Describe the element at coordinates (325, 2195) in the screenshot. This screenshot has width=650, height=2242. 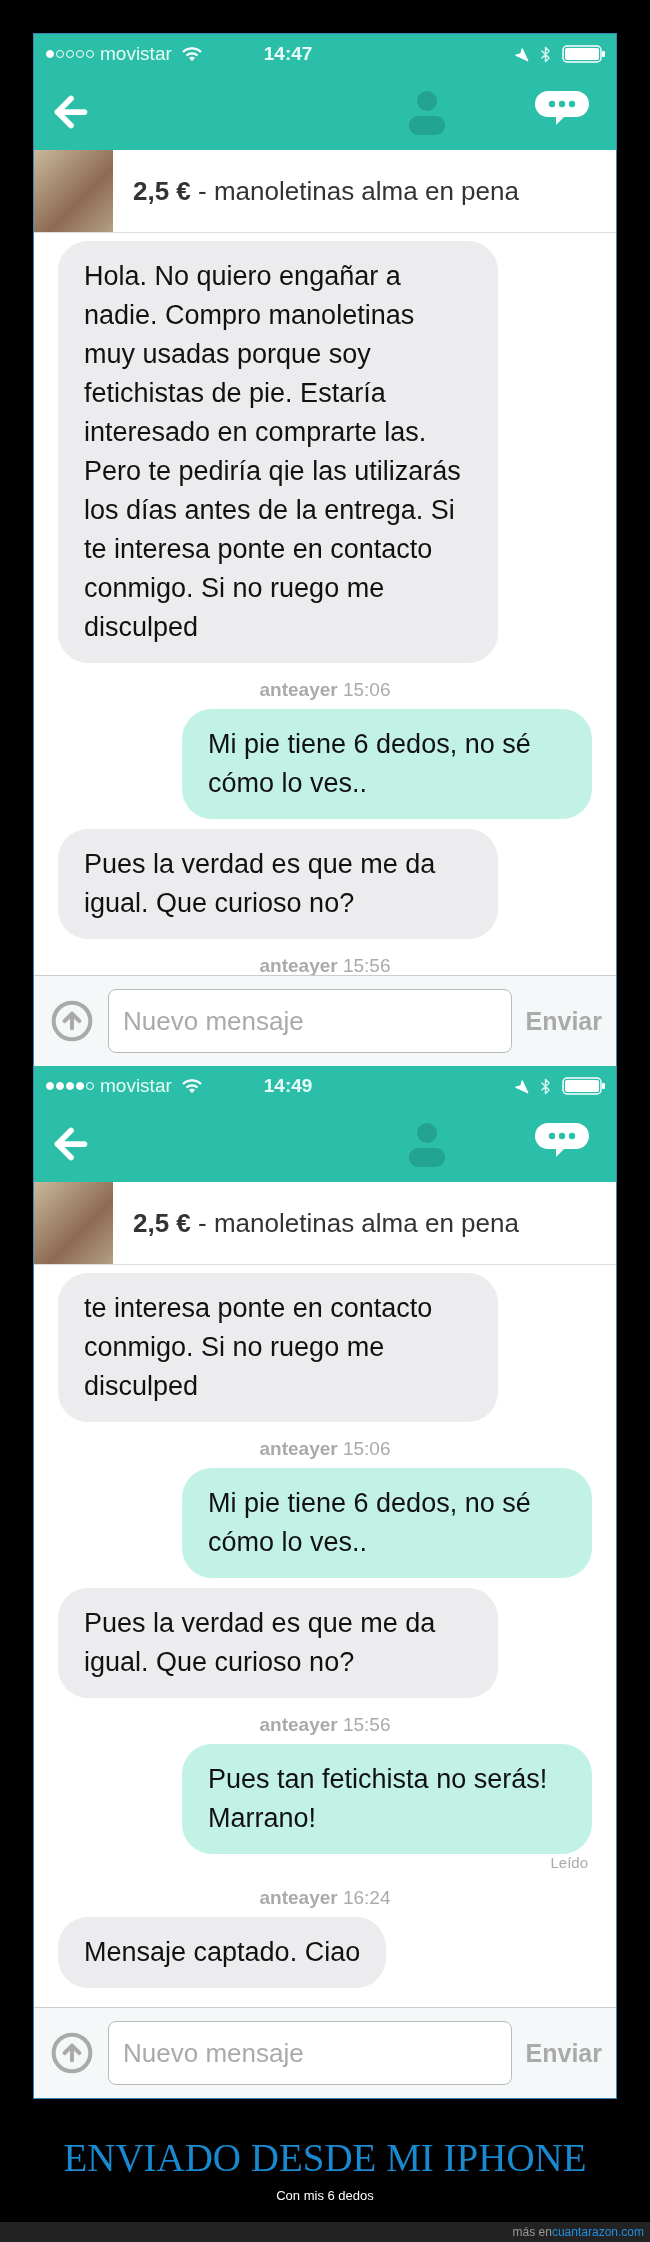
I see `caption-subtitle: Con mis 6 dedos` at that location.